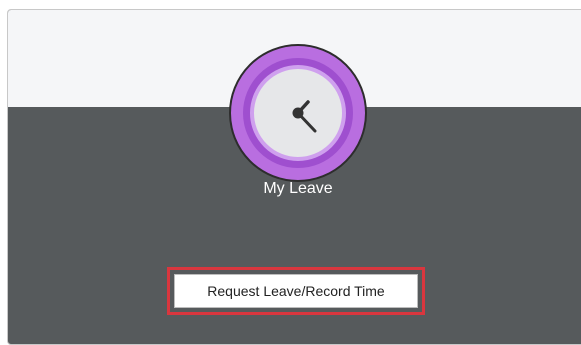  Describe the element at coordinates (304, 116) in the screenshot. I see `clock-hands` at that location.